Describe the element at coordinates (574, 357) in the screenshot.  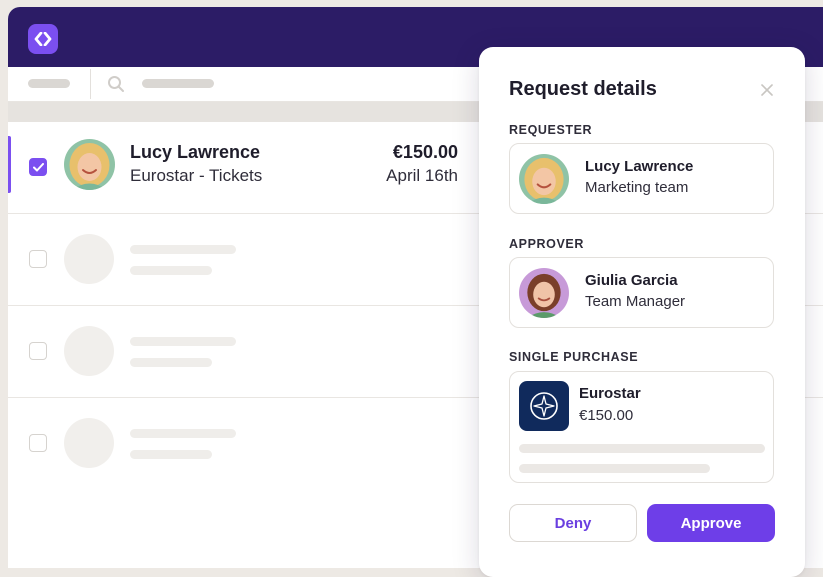
I see `purchase-label: SINGLE PURCHASE` at that location.